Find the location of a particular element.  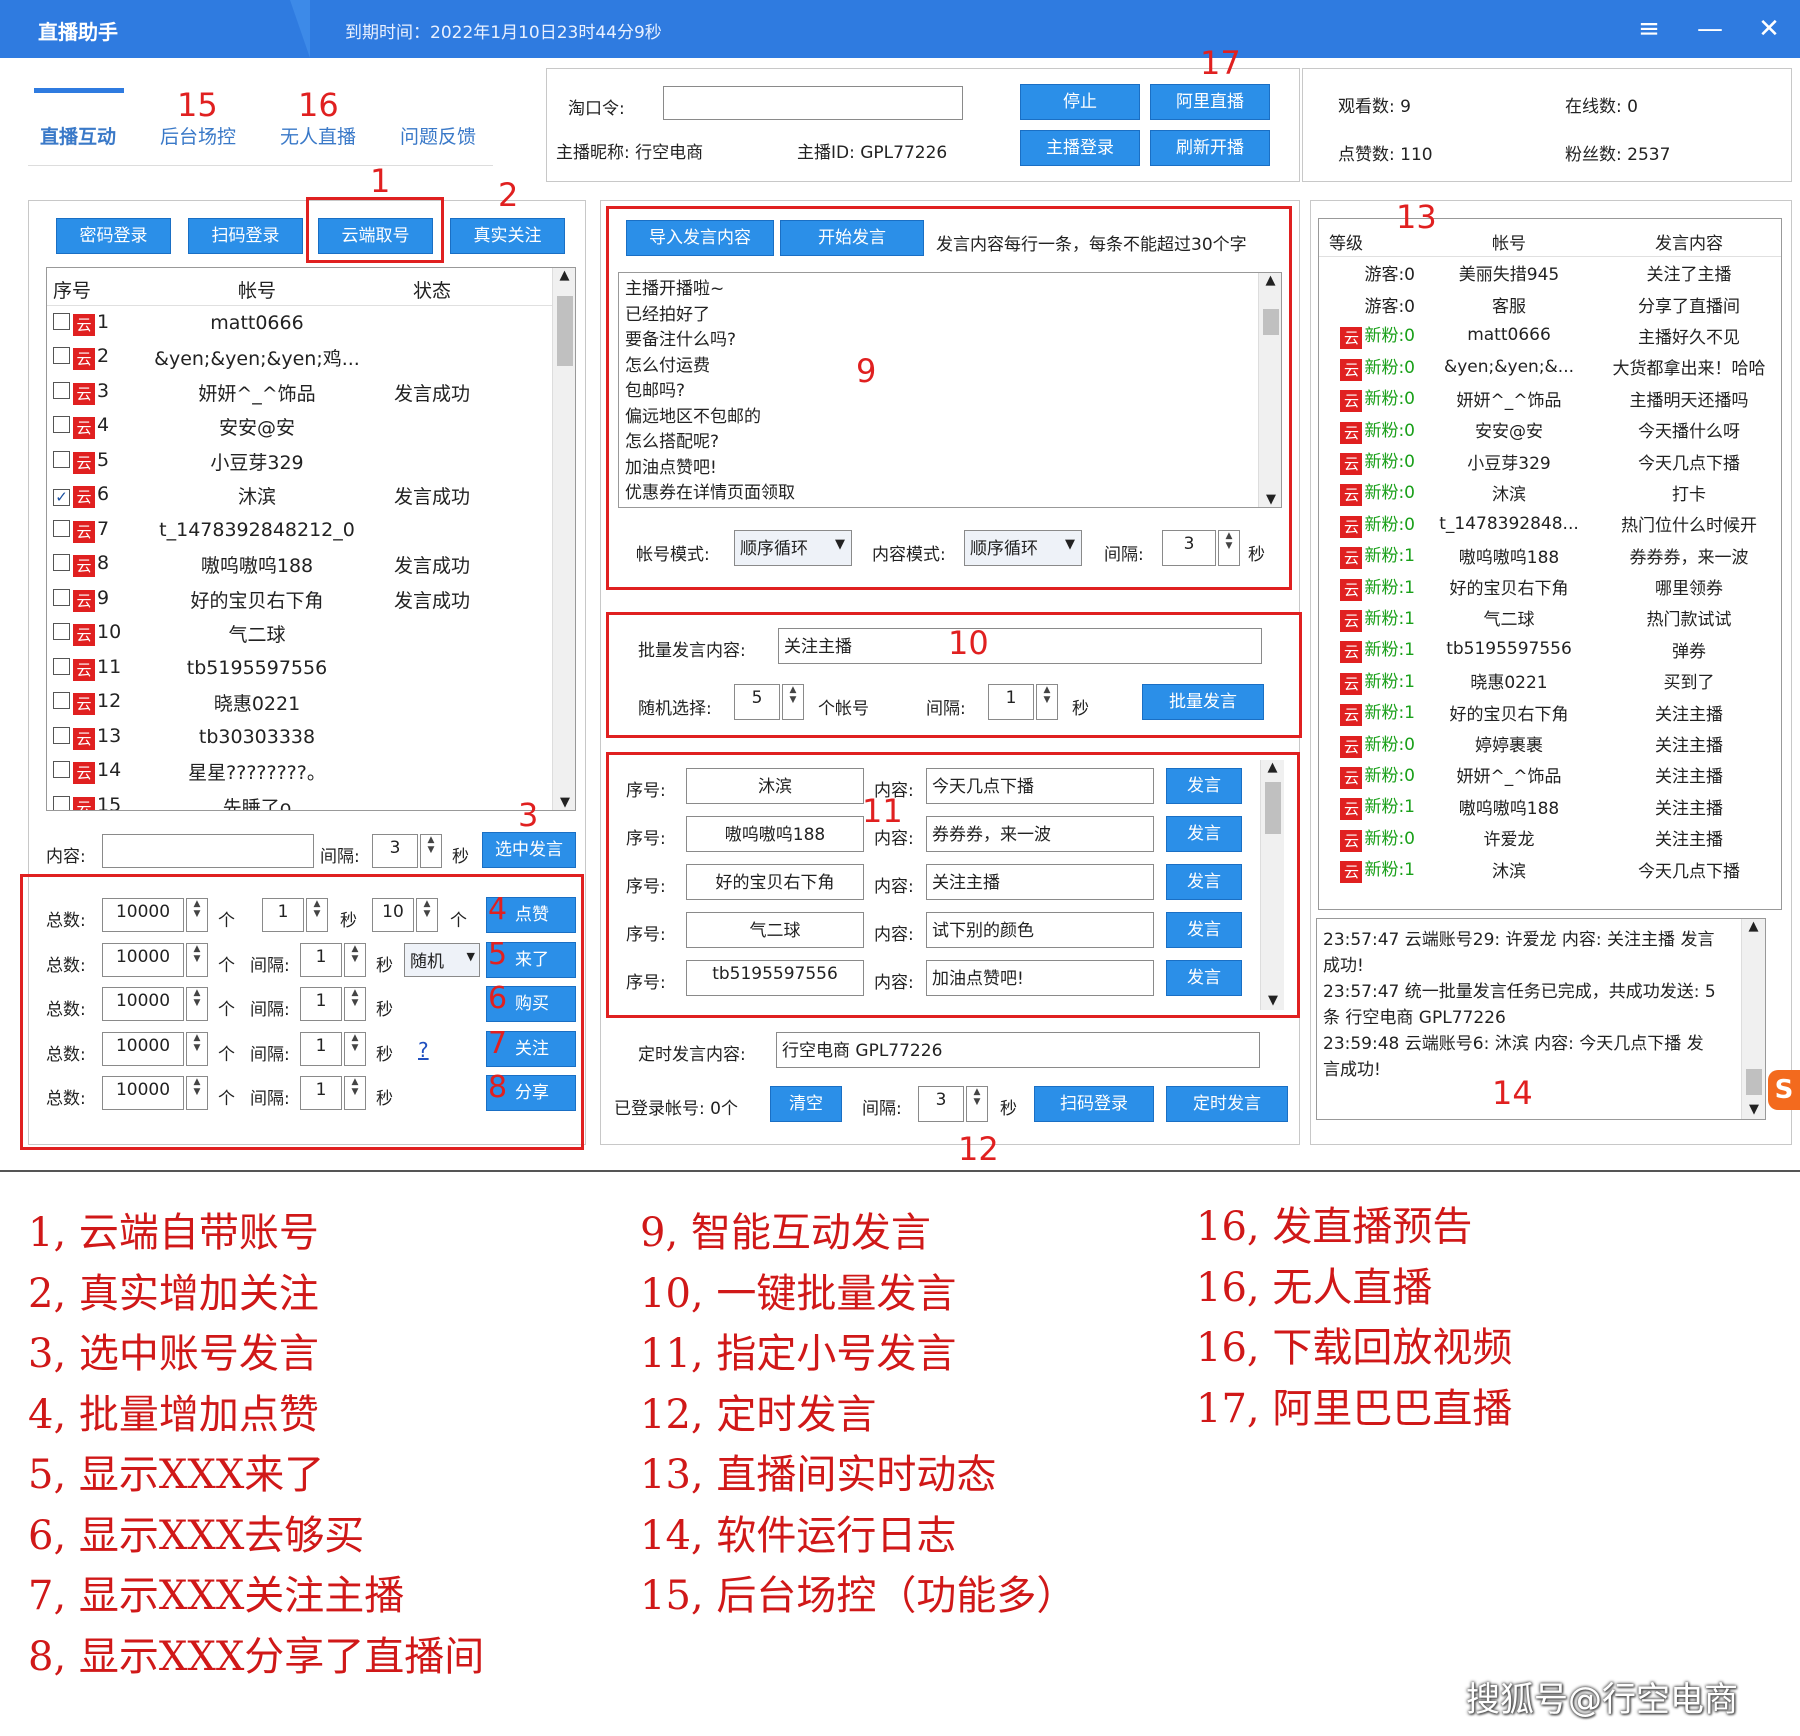

ali-live-button: 阿里直播 is located at coordinates (1210, 102).